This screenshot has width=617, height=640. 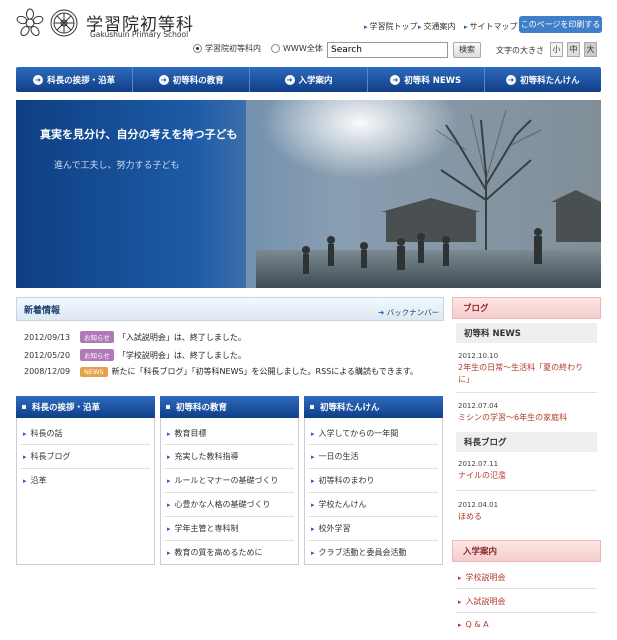 I want to click on site-subtitle: Gakushuin Primary School, so click(x=139, y=34).